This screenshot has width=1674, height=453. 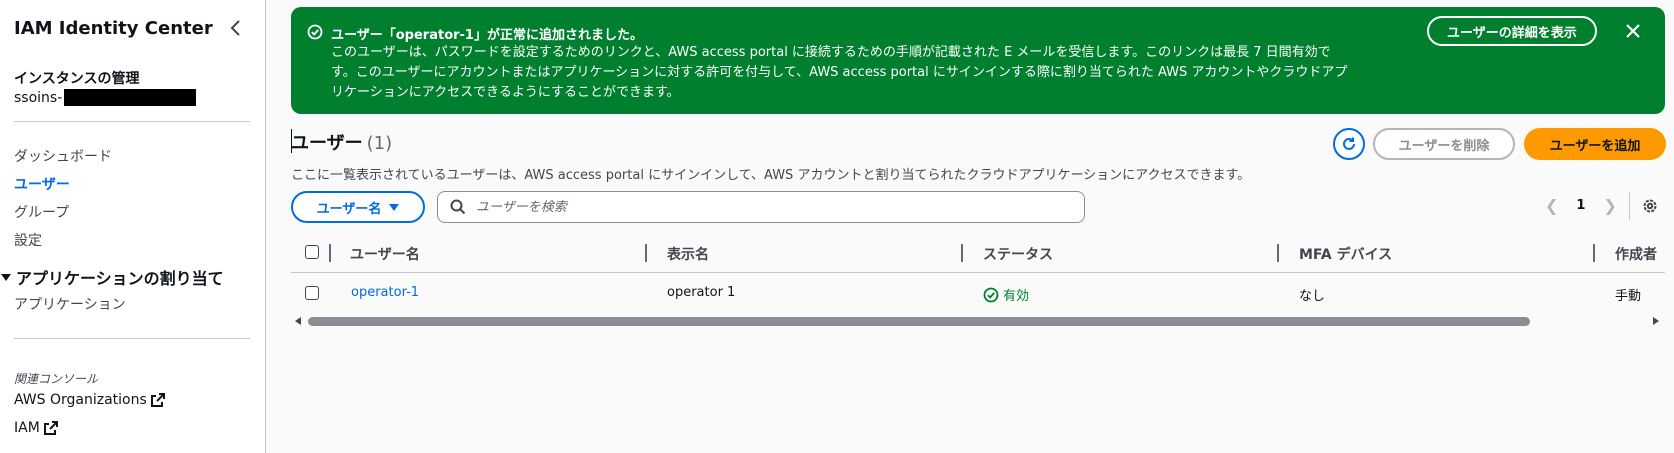 What do you see at coordinates (38, 97) in the screenshot?
I see `instance-id-prefix: ssoins-` at bounding box center [38, 97].